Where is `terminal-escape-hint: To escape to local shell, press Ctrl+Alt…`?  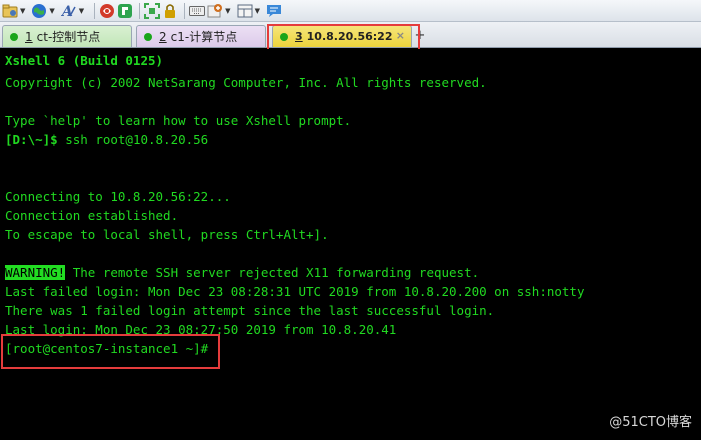
terminal-escape-hint: To escape to local shell, press Ctrl+Alt… is located at coordinates (167, 234).